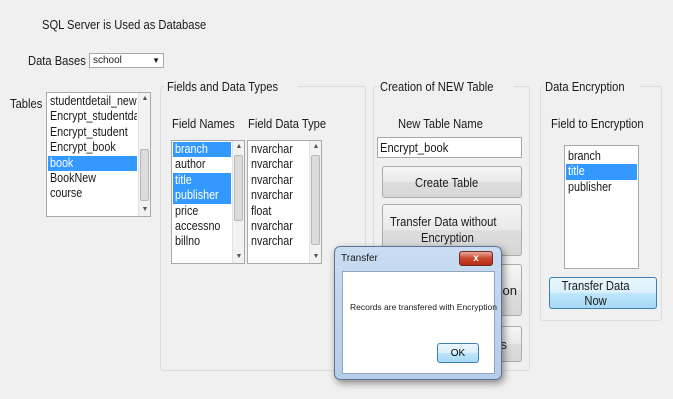 This screenshot has height=399, width=673. I want to click on field-names-scrollbar: ▲ ▼, so click(238, 202).